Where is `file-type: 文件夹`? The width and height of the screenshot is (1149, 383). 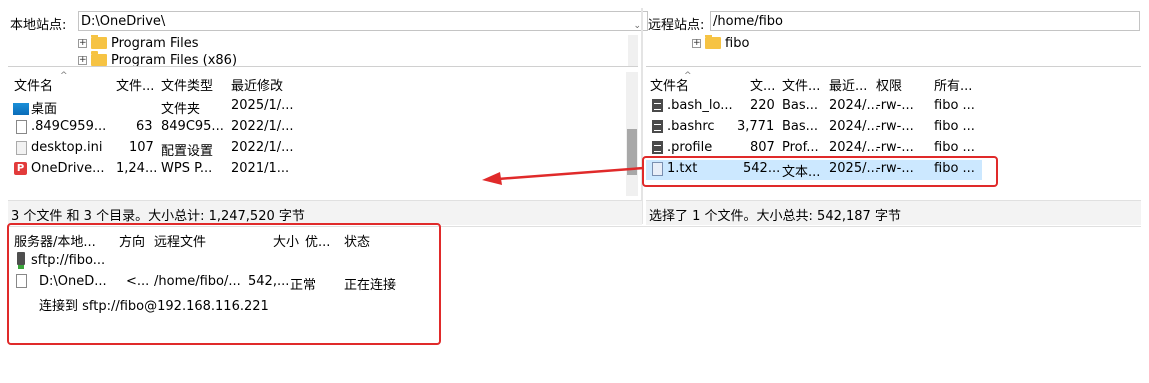
file-type: 文件夹 is located at coordinates (181, 109).